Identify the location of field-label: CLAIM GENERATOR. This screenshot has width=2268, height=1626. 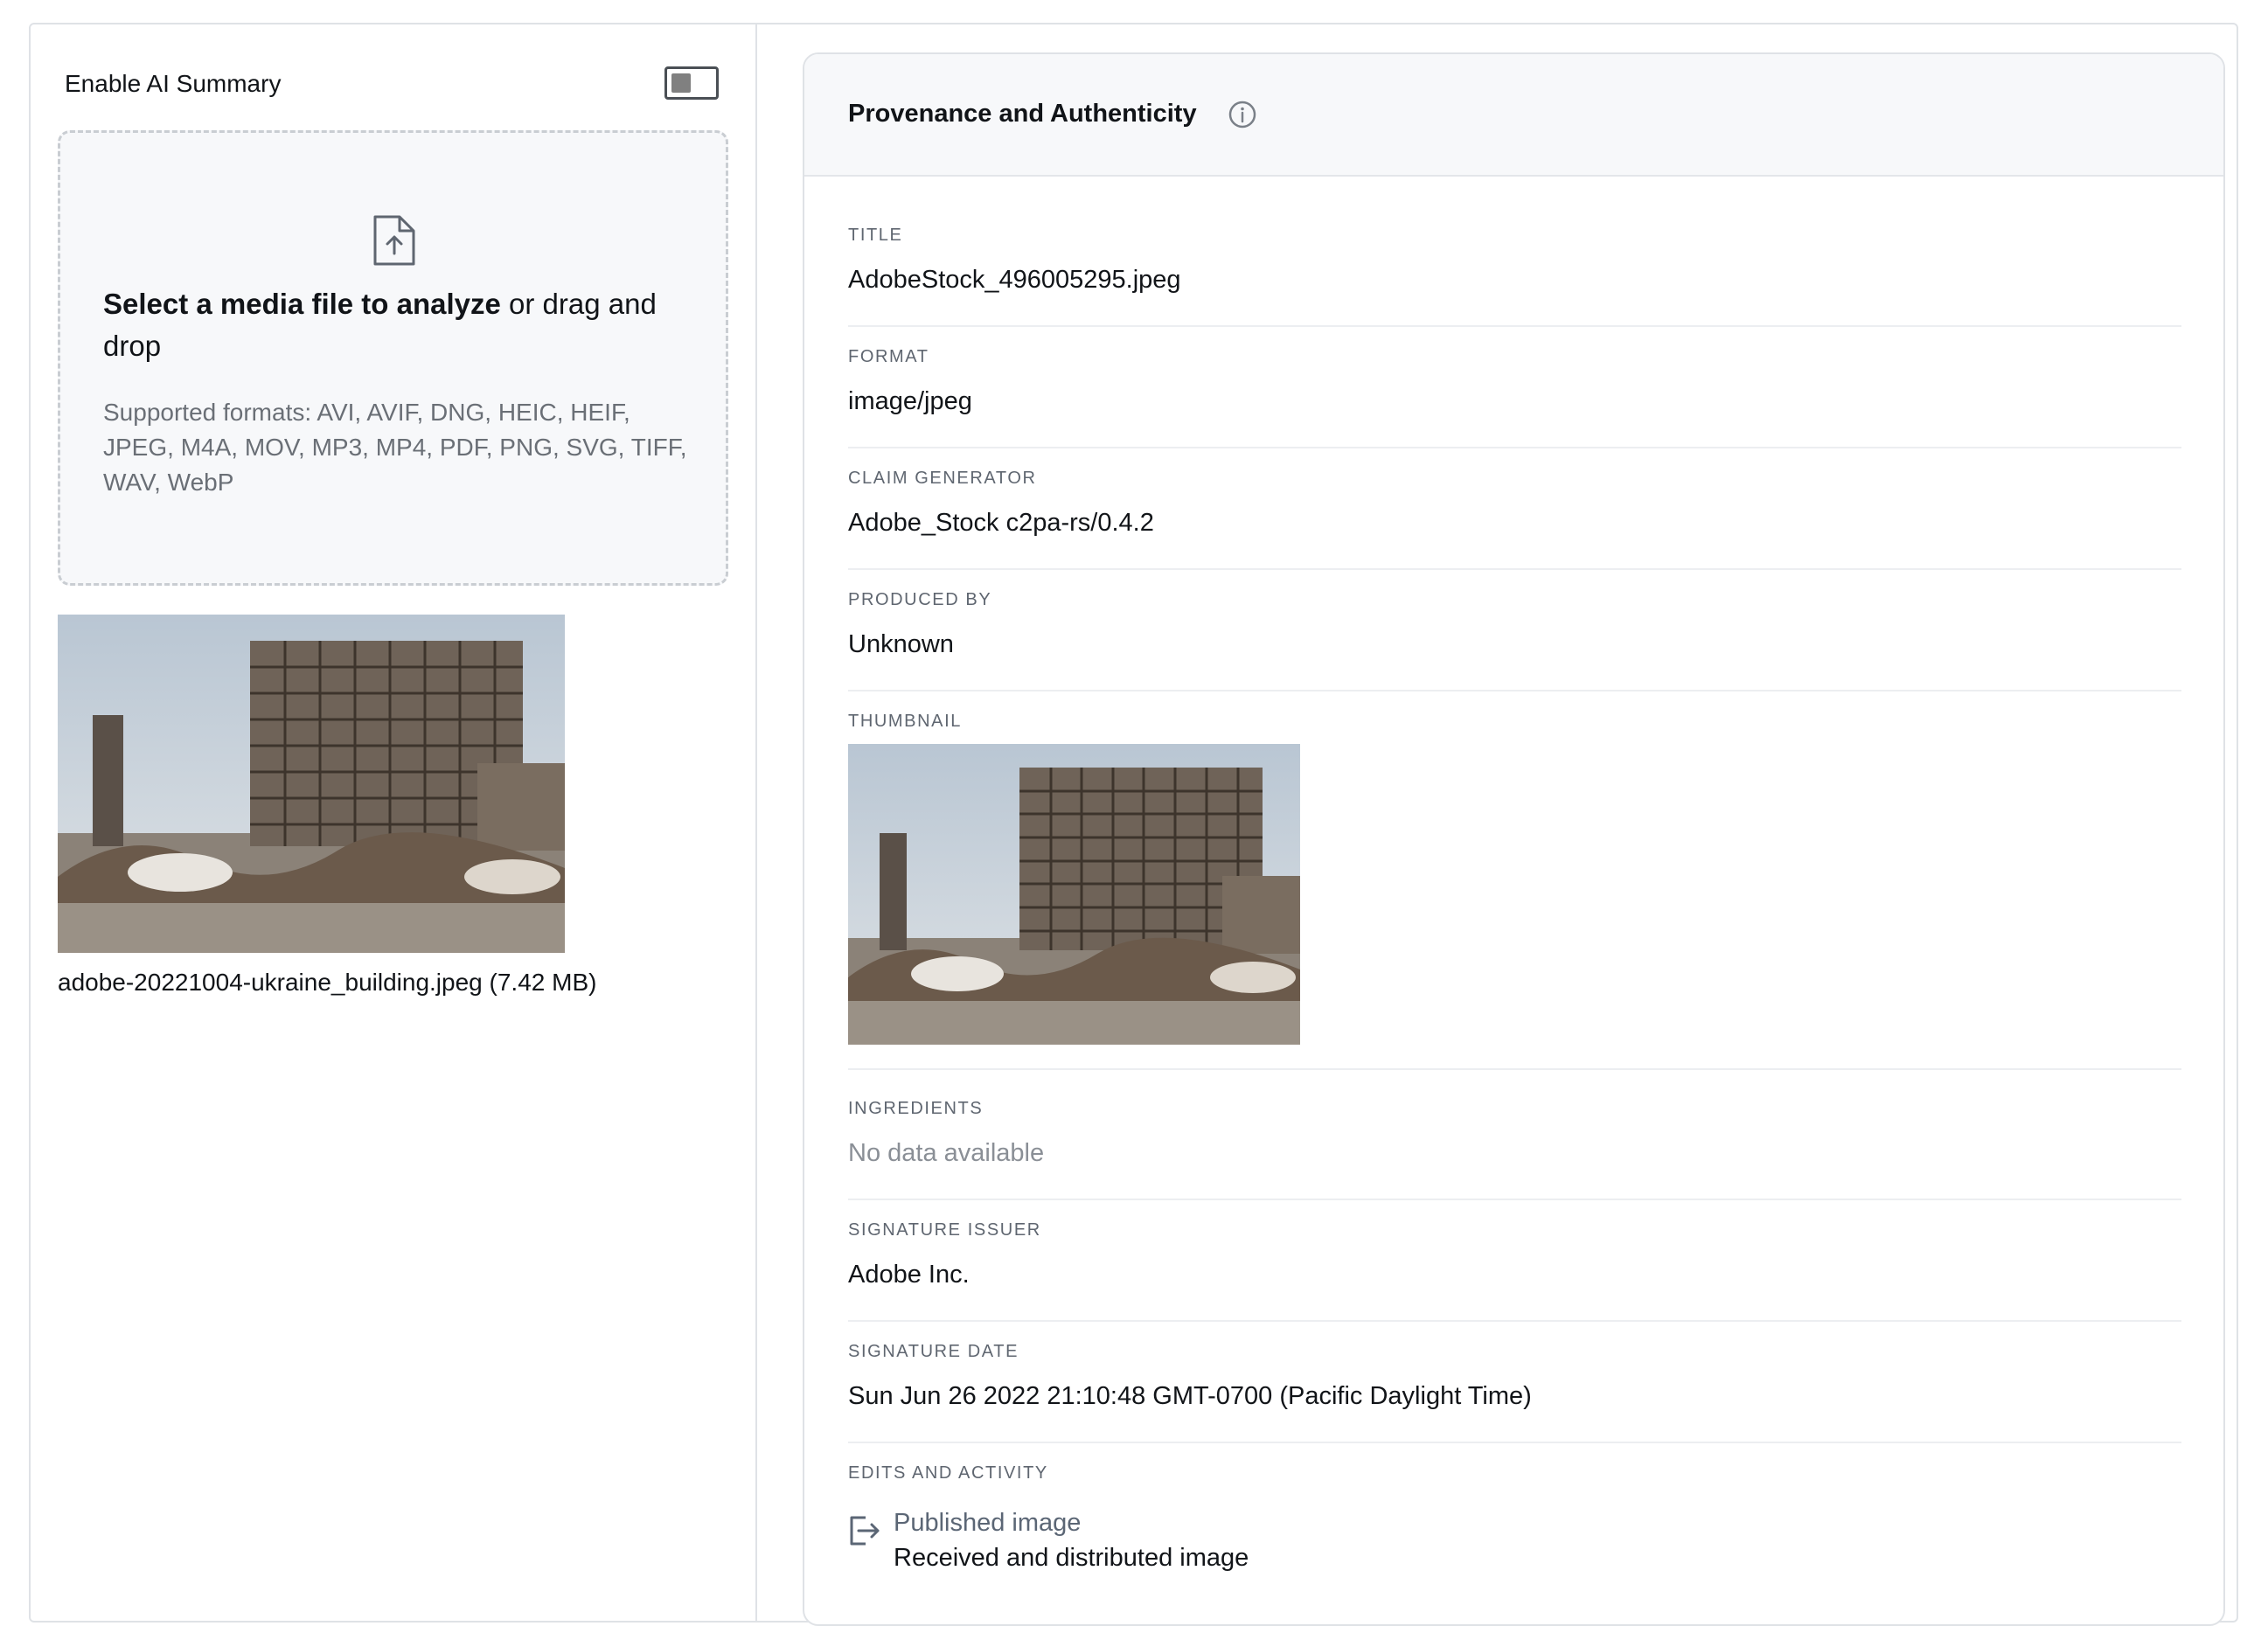
(942, 478).